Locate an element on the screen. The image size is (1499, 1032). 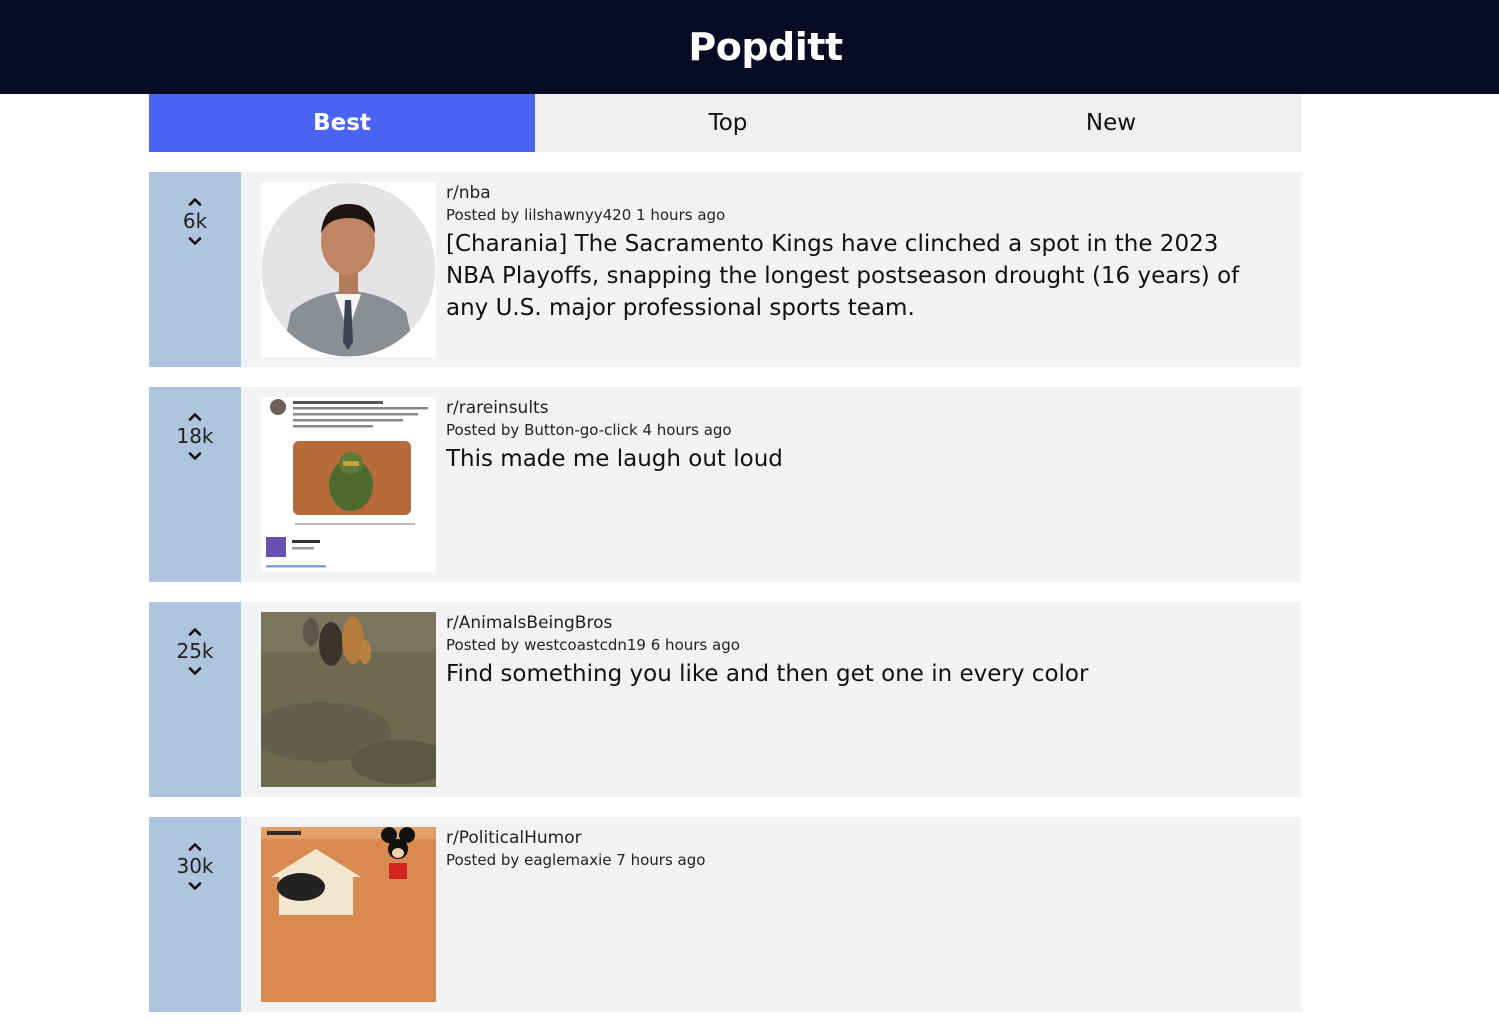
sort-tabs: Best Top New is located at coordinates (725, 123).